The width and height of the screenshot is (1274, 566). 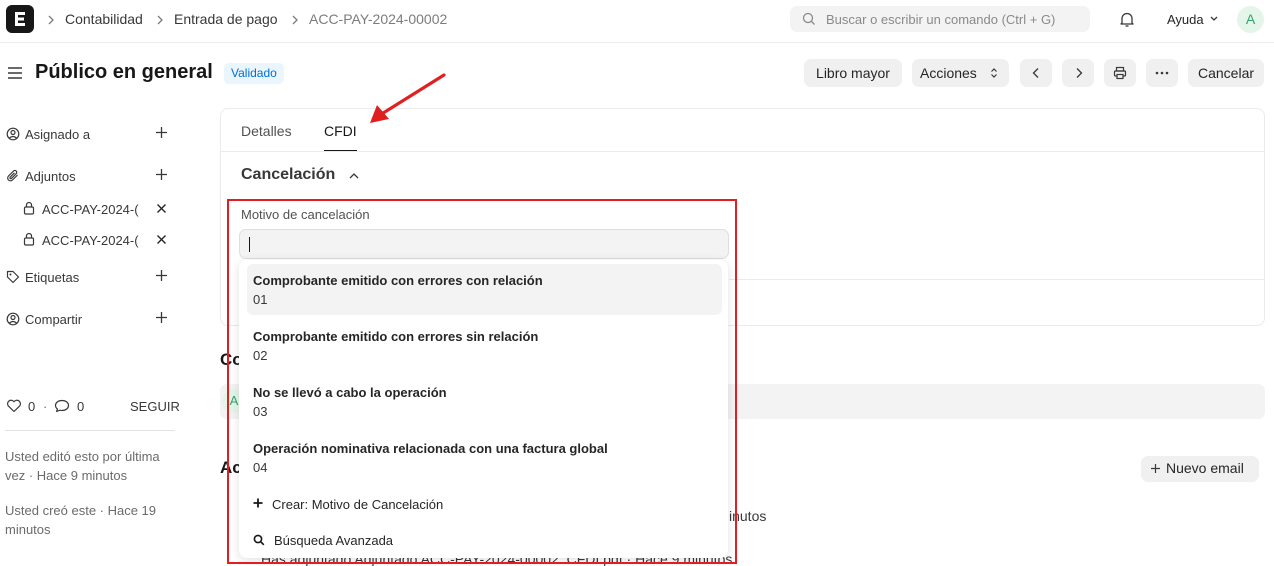 I want to click on cancel-label: Cancelar, so click(x=1226, y=73).